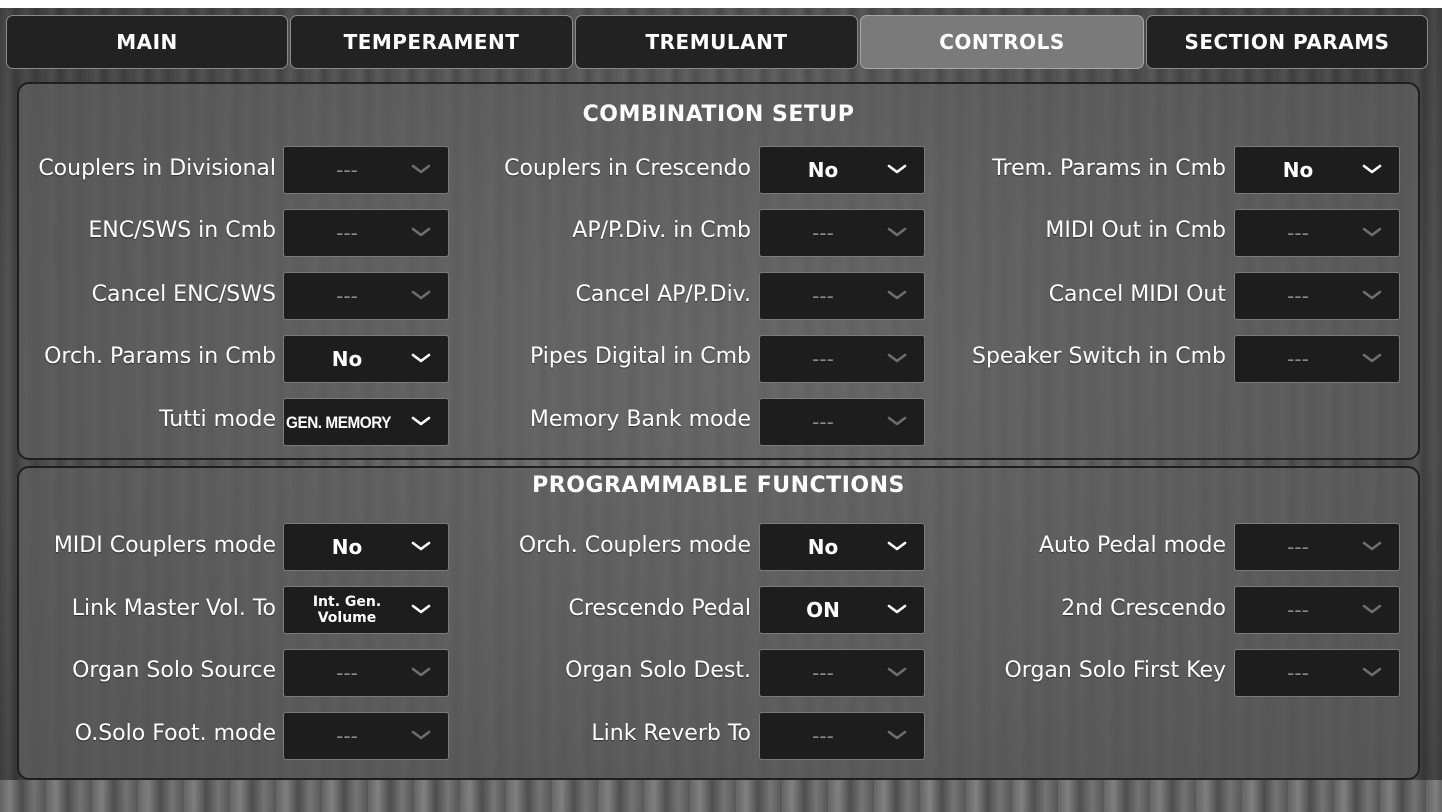  What do you see at coordinates (1287, 42) in the screenshot?
I see `tab-section-params: SECTION PARAMS` at bounding box center [1287, 42].